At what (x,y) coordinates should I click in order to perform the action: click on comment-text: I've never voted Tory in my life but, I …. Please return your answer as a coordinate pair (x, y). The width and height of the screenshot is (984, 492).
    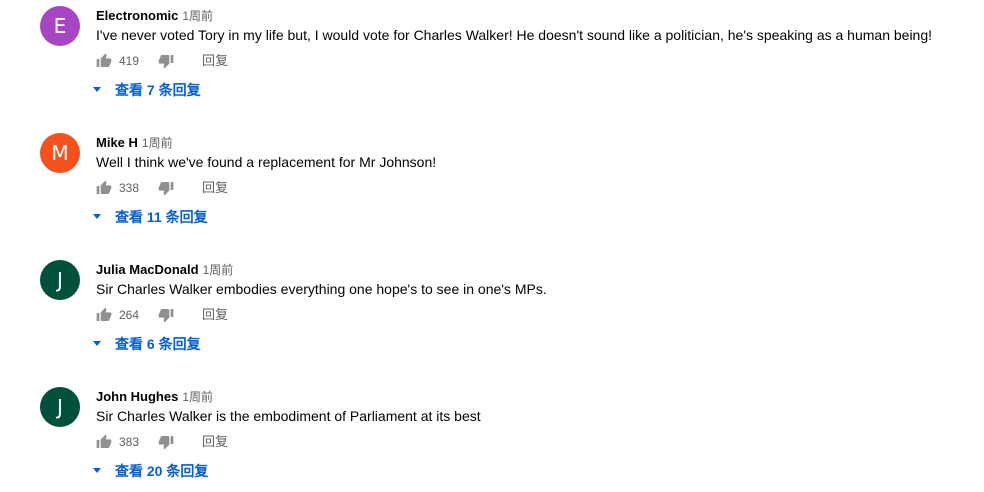
    Looking at the image, I should click on (514, 35).